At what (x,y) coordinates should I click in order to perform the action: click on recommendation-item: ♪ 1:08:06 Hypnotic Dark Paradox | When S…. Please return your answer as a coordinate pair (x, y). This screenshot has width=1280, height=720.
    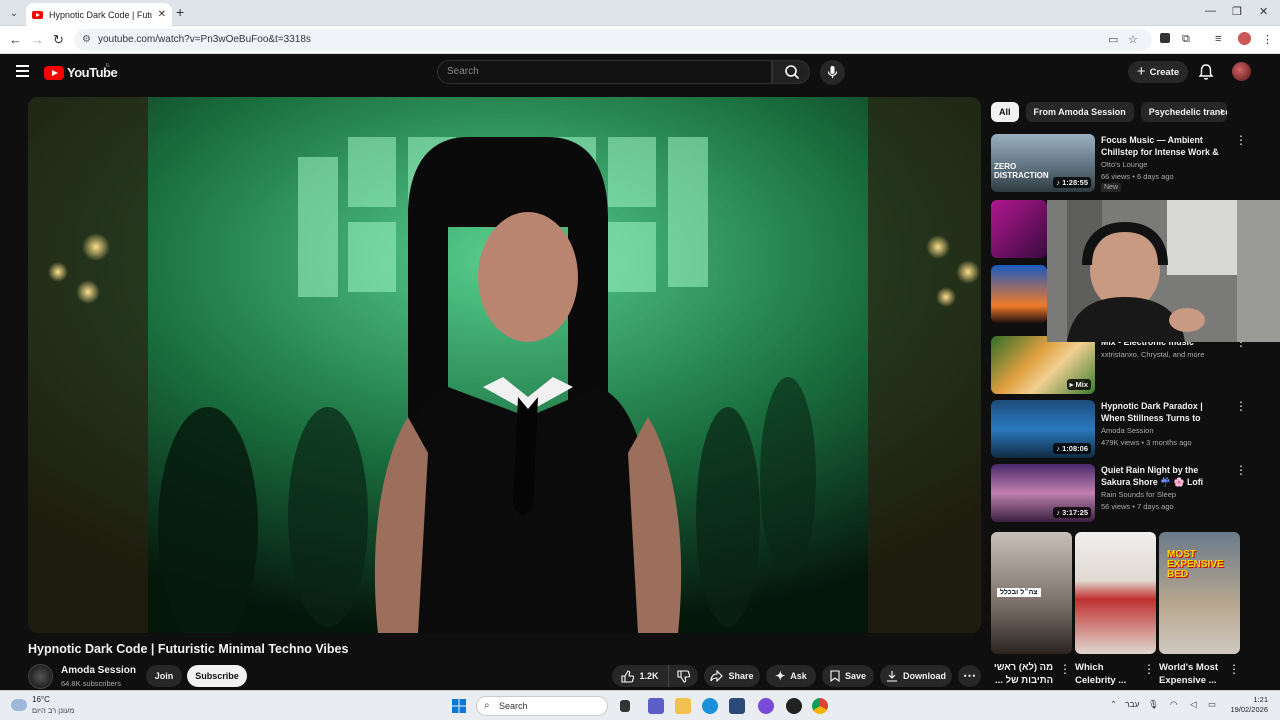
    Looking at the image, I should click on (1119, 430).